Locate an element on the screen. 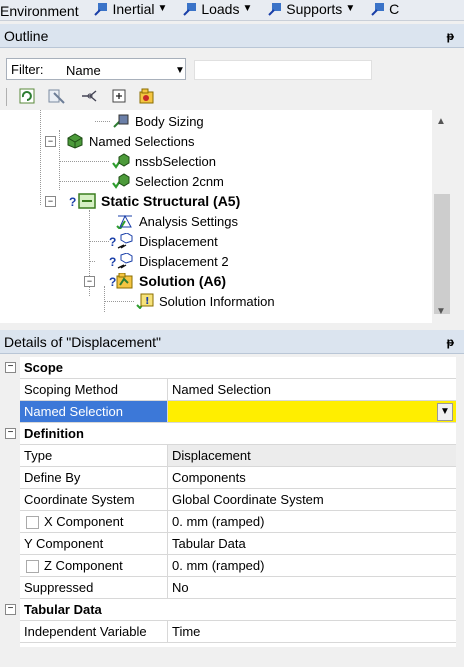  property-row-independent-variable: Independent Variable Time is located at coordinates (232, 632).